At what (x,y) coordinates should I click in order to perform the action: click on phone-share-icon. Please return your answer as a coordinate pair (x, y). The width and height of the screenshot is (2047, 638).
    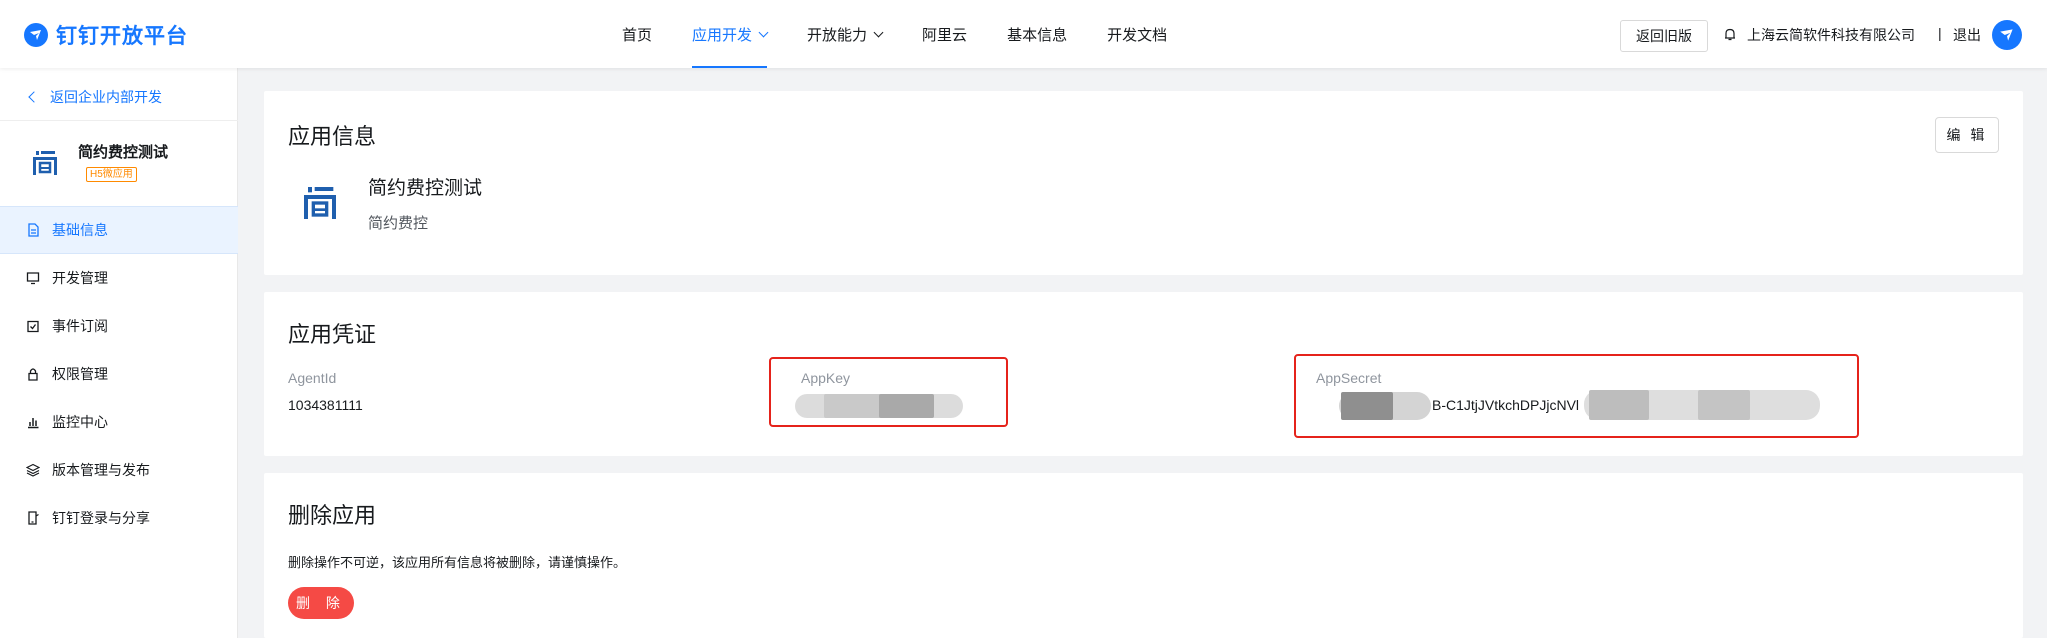
    Looking at the image, I should click on (33, 518).